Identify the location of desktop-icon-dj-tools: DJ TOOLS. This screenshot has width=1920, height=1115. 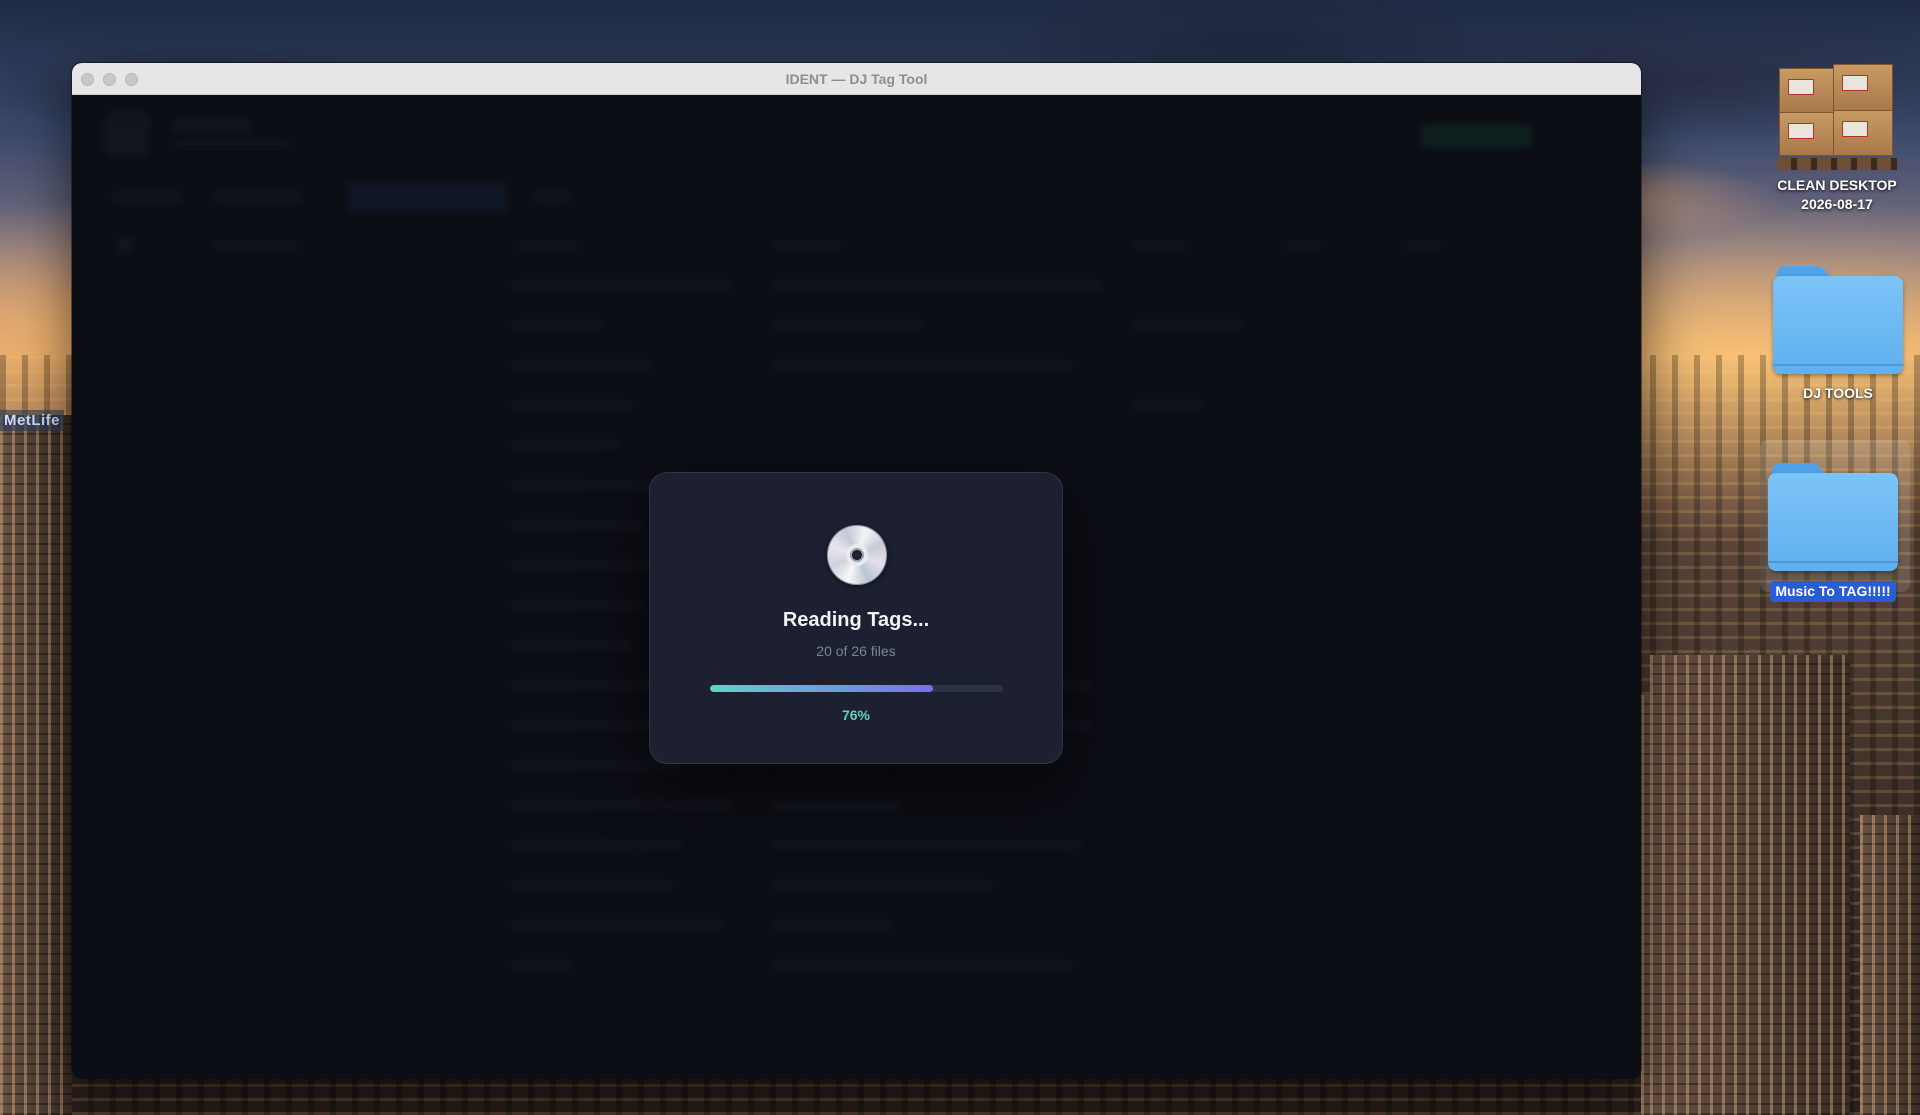
(1838, 334).